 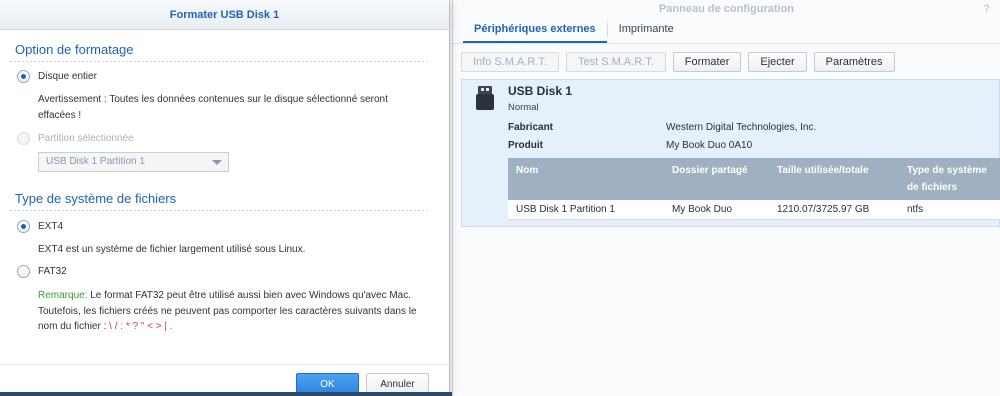 What do you see at coordinates (707, 62) in the screenshot?
I see `format-button: Formater` at bounding box center [707, 62].